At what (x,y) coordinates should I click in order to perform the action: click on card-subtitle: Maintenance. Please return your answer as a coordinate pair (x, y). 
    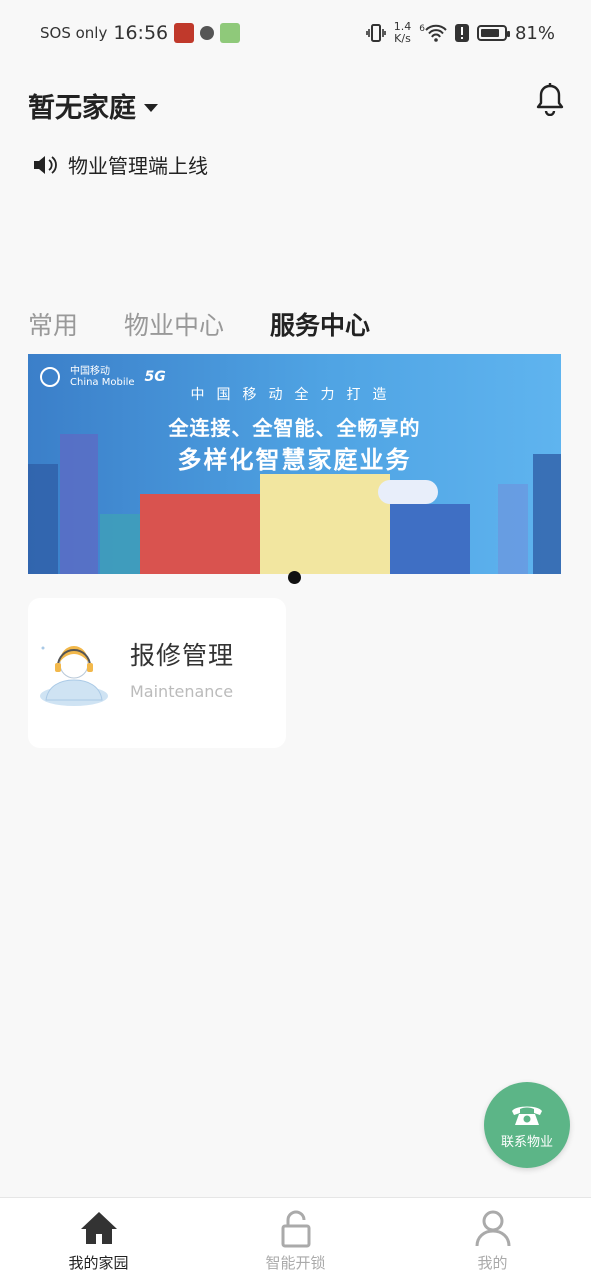
    Looking at the image, I should click on (182, 691).